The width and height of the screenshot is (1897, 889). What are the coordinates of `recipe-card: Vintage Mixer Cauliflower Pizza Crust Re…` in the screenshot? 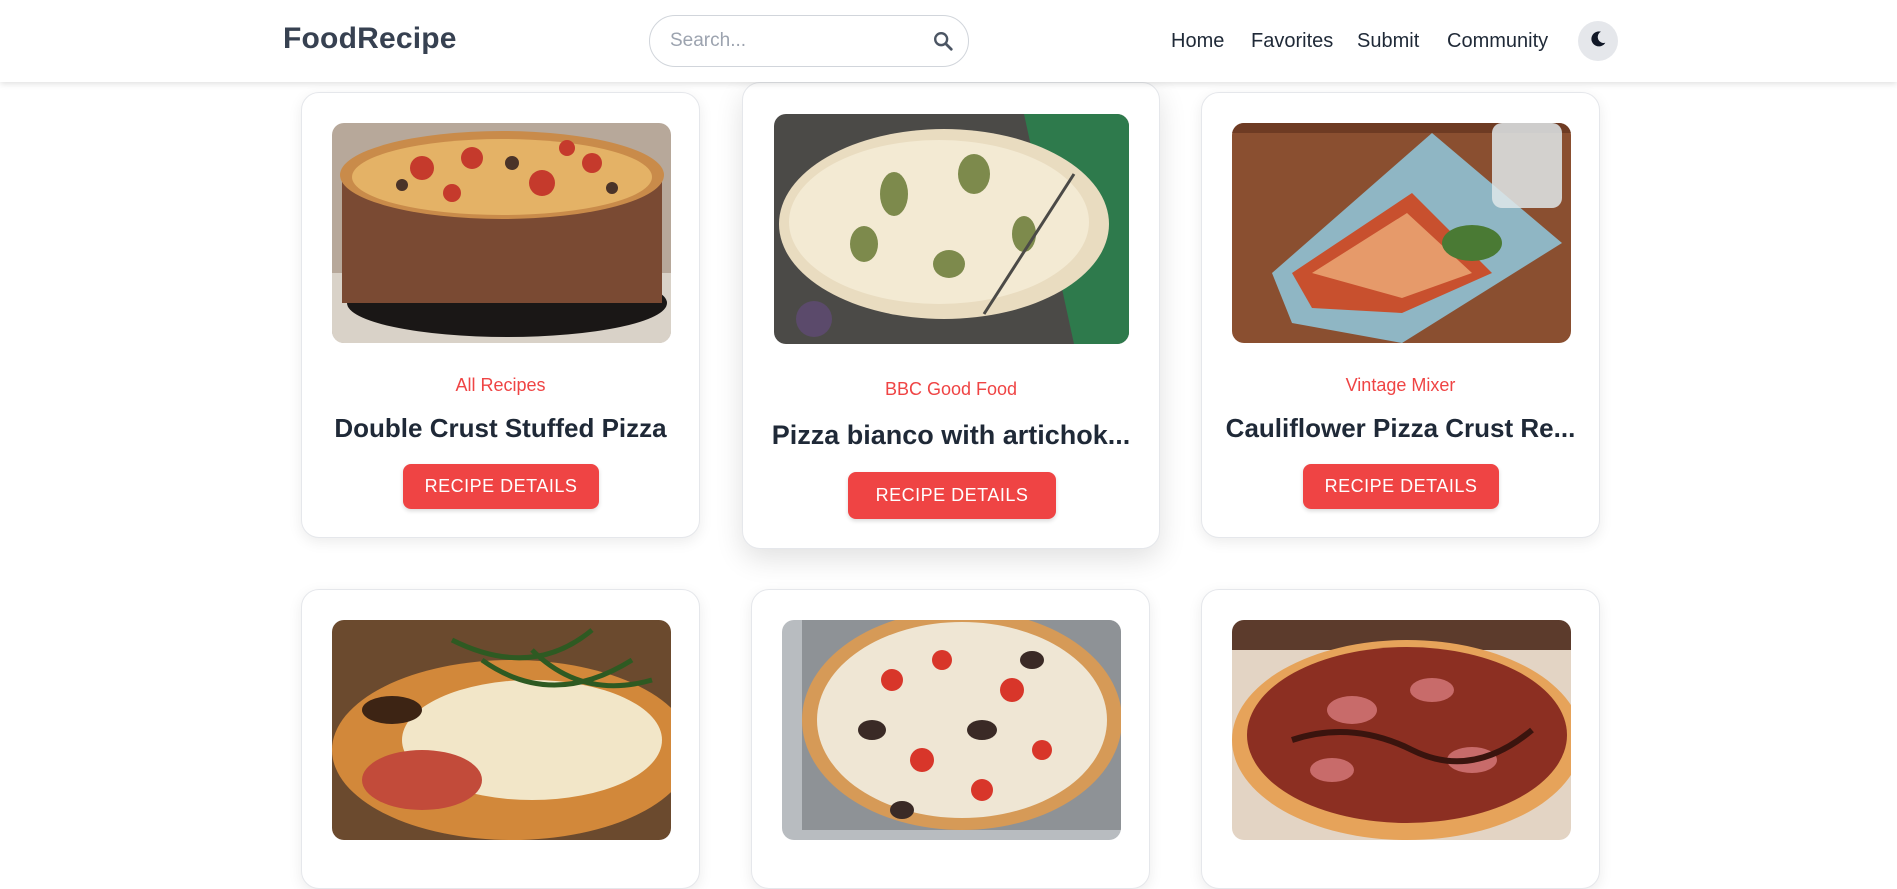 It's located at (1400, 315).